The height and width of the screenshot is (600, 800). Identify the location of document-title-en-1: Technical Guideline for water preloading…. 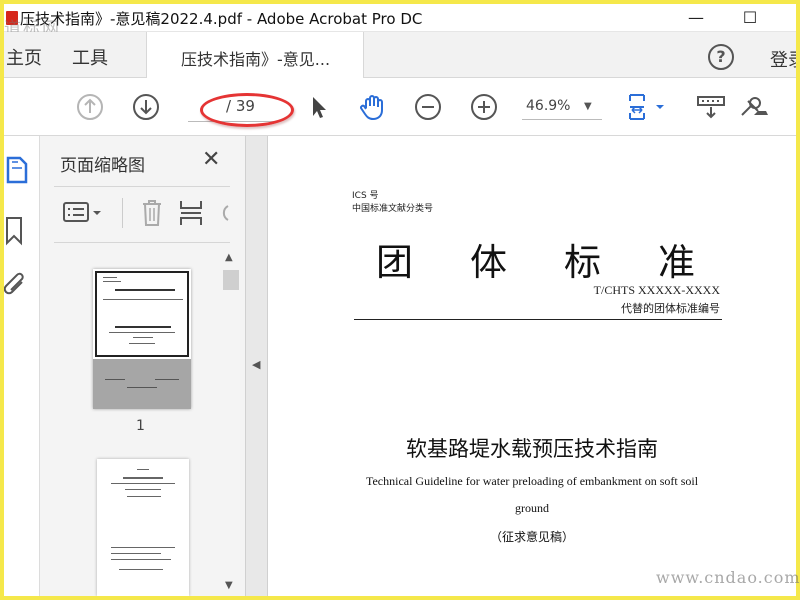
(532, 481).